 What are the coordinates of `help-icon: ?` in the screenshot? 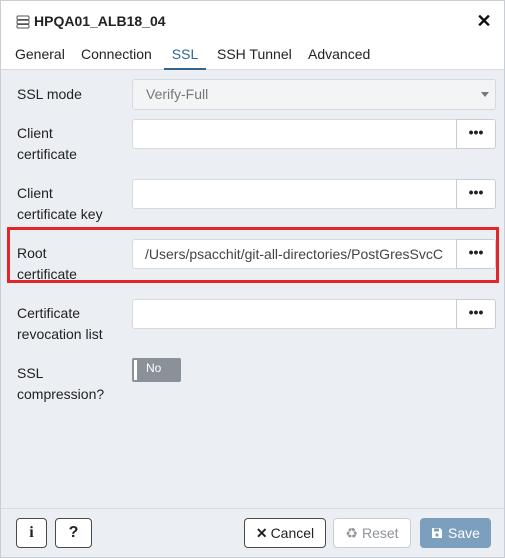 It's located at (73, 532).